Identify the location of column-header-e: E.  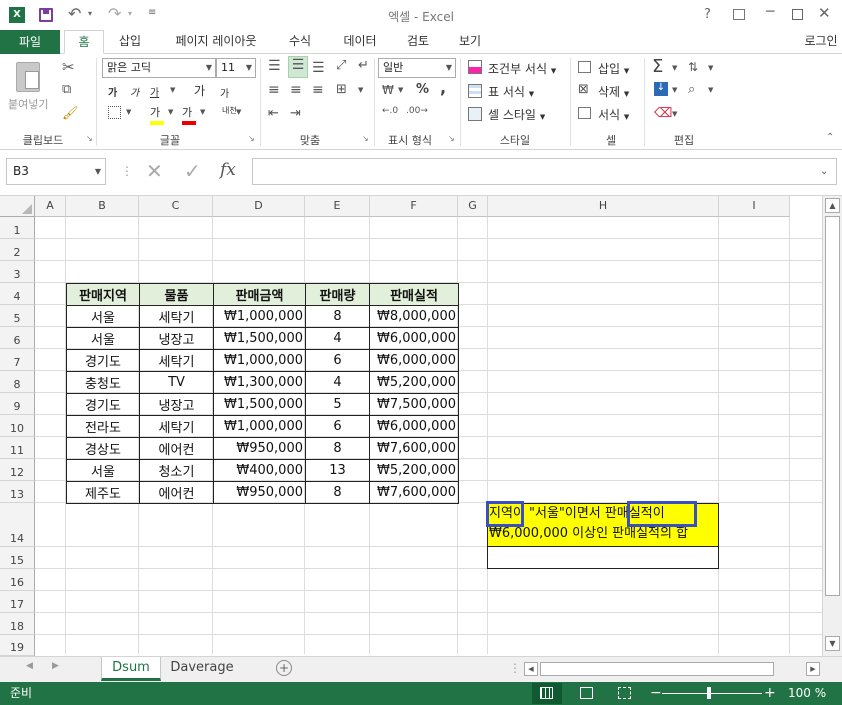
(337, 206).